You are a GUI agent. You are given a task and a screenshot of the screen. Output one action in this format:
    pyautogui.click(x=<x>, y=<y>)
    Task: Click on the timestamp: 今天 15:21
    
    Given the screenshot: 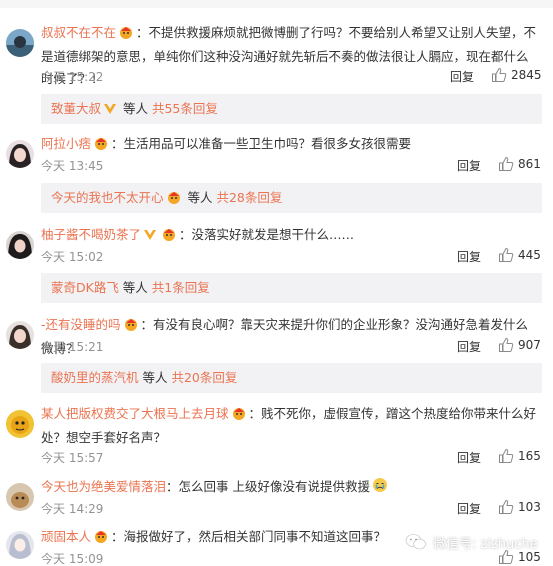 What is the action you would take?
    pyautogui.click(x=72, y=347)
    